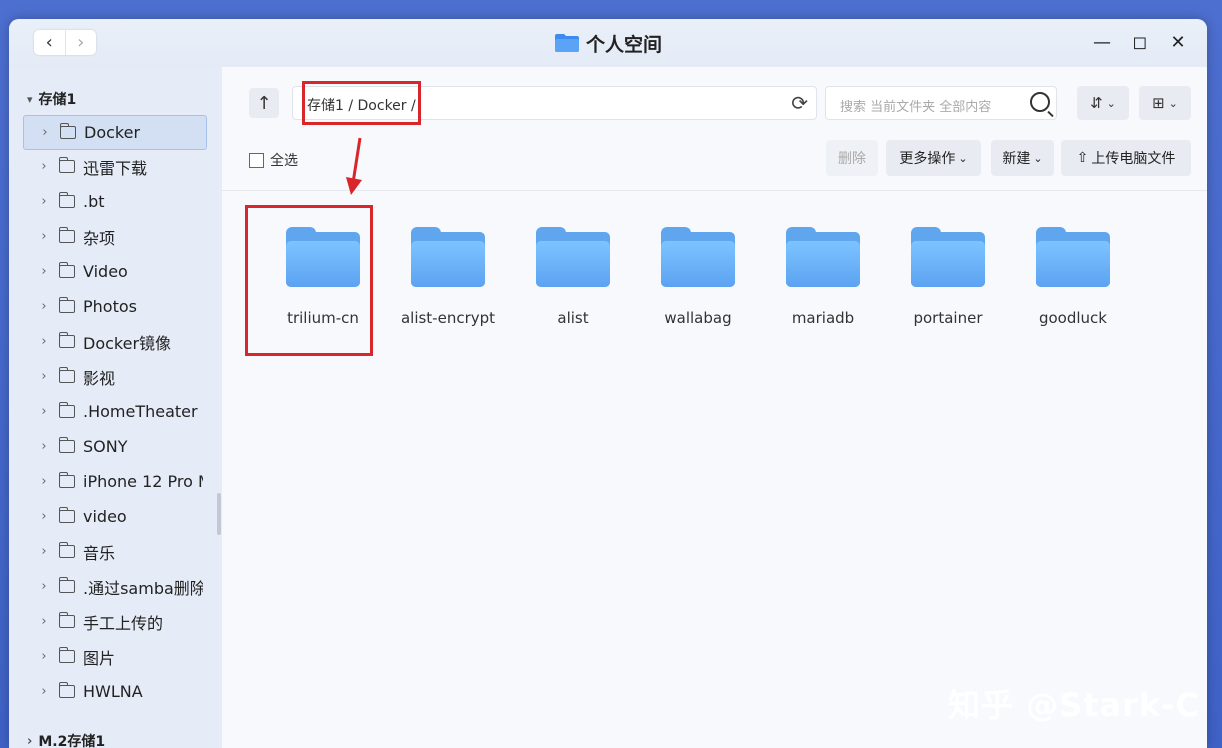  What do you see at coordinates (114, 376) in the screenshot?
I see `sidebar-item: › 影视` at bounding box center [114, 376].